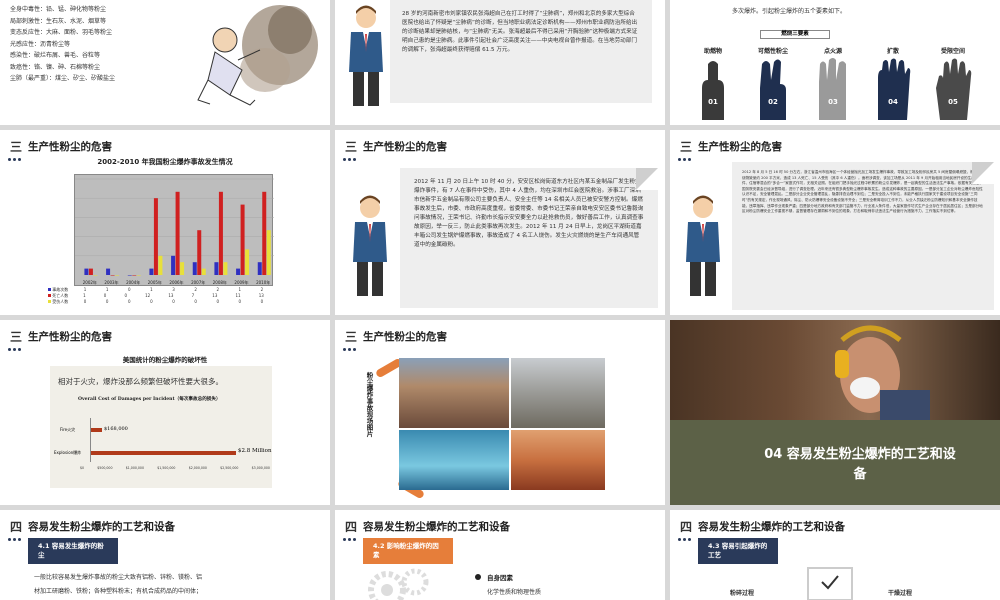 This screenshot has height=600, width=1000. I want to click on text-line: 局部刺激性：生石灰、水泥、烟草等, so click(58, 21).